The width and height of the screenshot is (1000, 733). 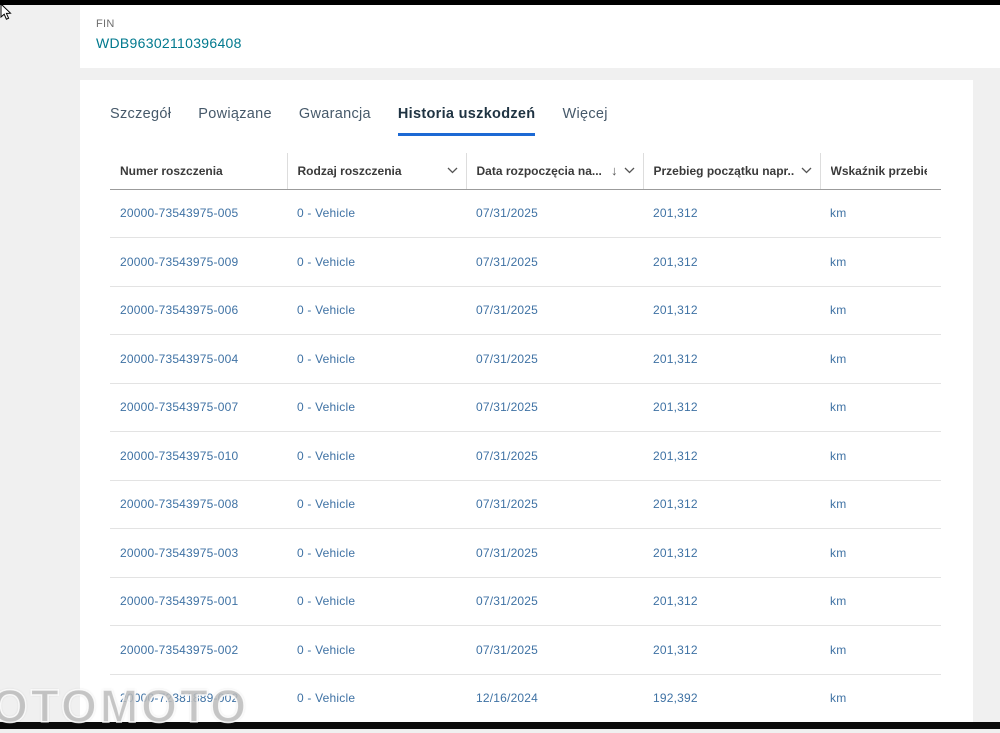 What do you see at coordinates (349, 170) in the screenshot?
I see `column-header-label: Rodzaj roszczenia` at bounding box center [349, 170].